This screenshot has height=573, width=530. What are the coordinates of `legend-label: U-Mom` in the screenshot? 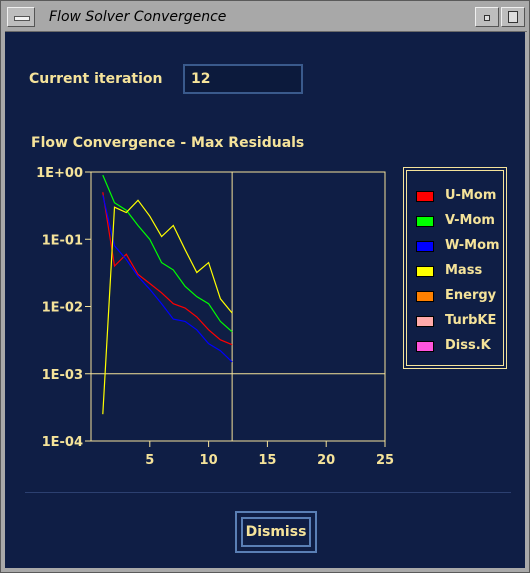 It's located at (471, 195).